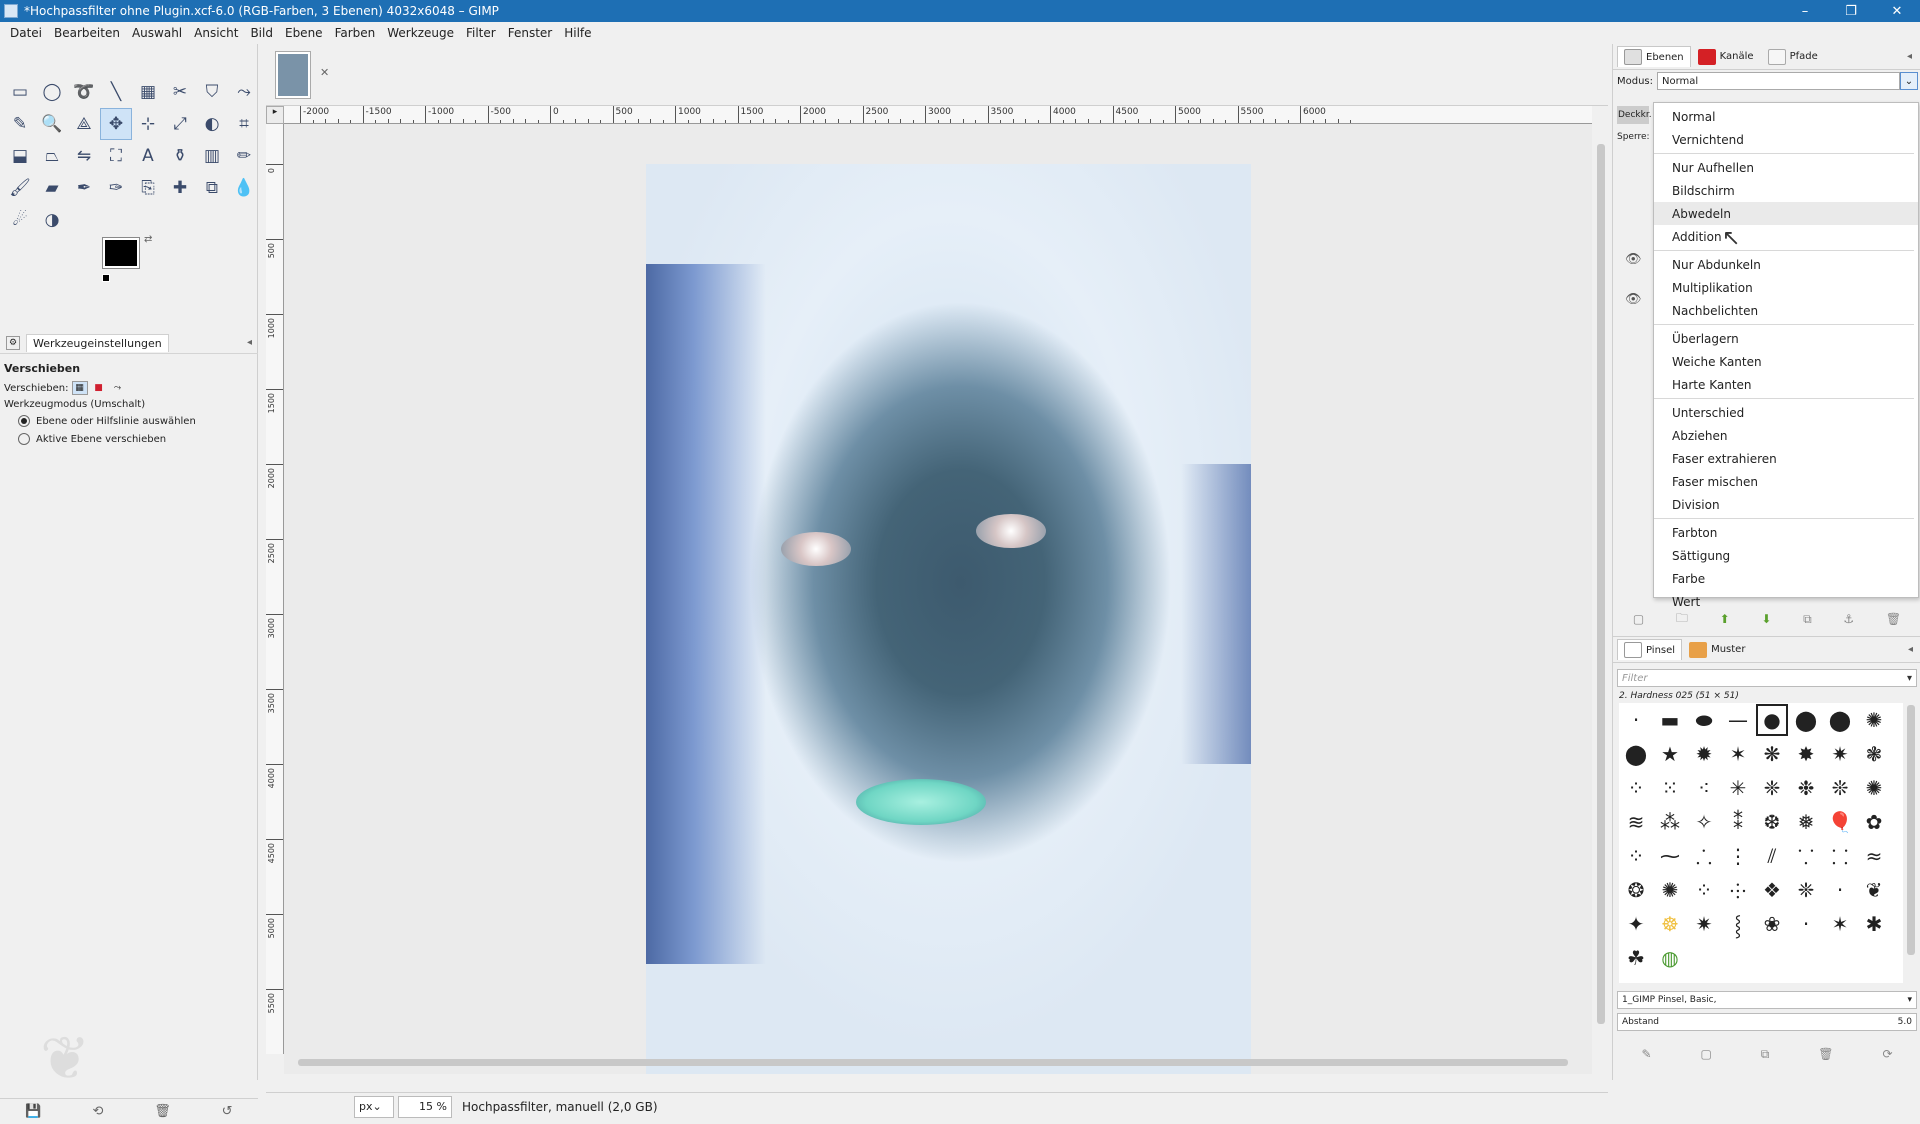  I want to click on save-options-icon: 💾, so click(33, 1111).